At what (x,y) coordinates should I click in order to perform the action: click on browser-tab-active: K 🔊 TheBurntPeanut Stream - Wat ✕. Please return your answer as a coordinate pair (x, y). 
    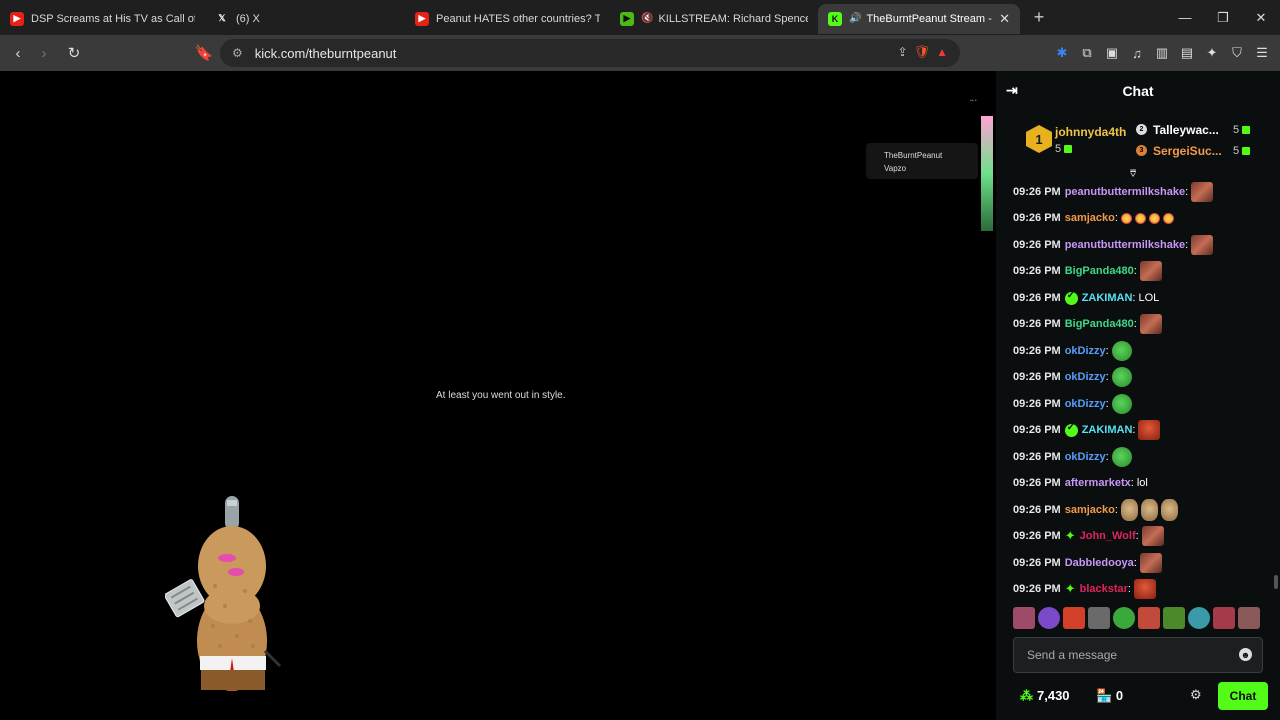
    Looking at the image, I should click on (919, 18).